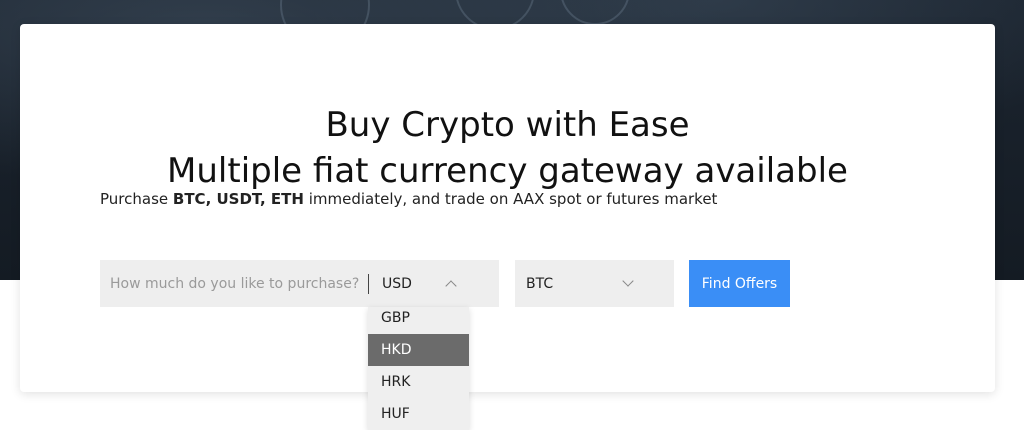 The image size is (1024, 430). Describe the element at coordinates (136, 199) in the screenshot. I see `description-prefix: Purchase` at that location.